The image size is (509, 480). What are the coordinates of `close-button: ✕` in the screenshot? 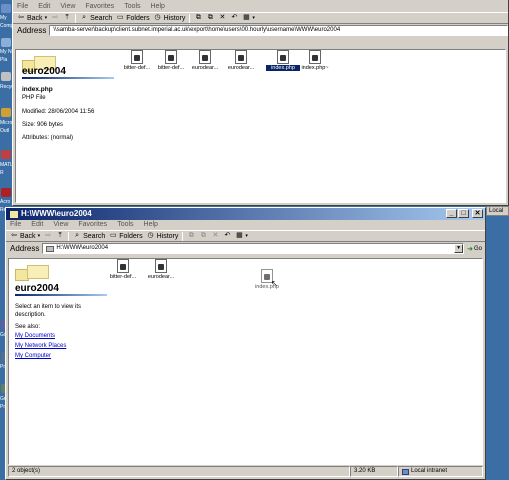 It's located at (477, 213).